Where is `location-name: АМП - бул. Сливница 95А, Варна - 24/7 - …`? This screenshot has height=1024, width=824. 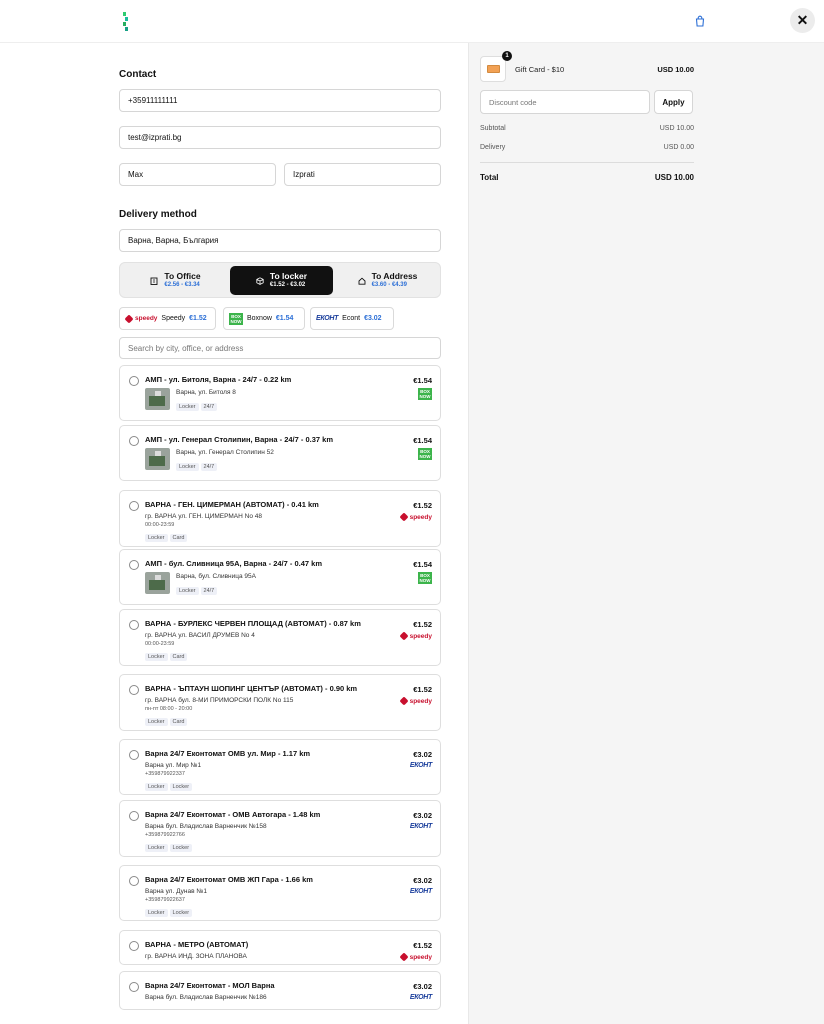 location-name: АМП - бул. Сливница 95А, Варна - 24/7 - … is located at coordinates (234, 563).